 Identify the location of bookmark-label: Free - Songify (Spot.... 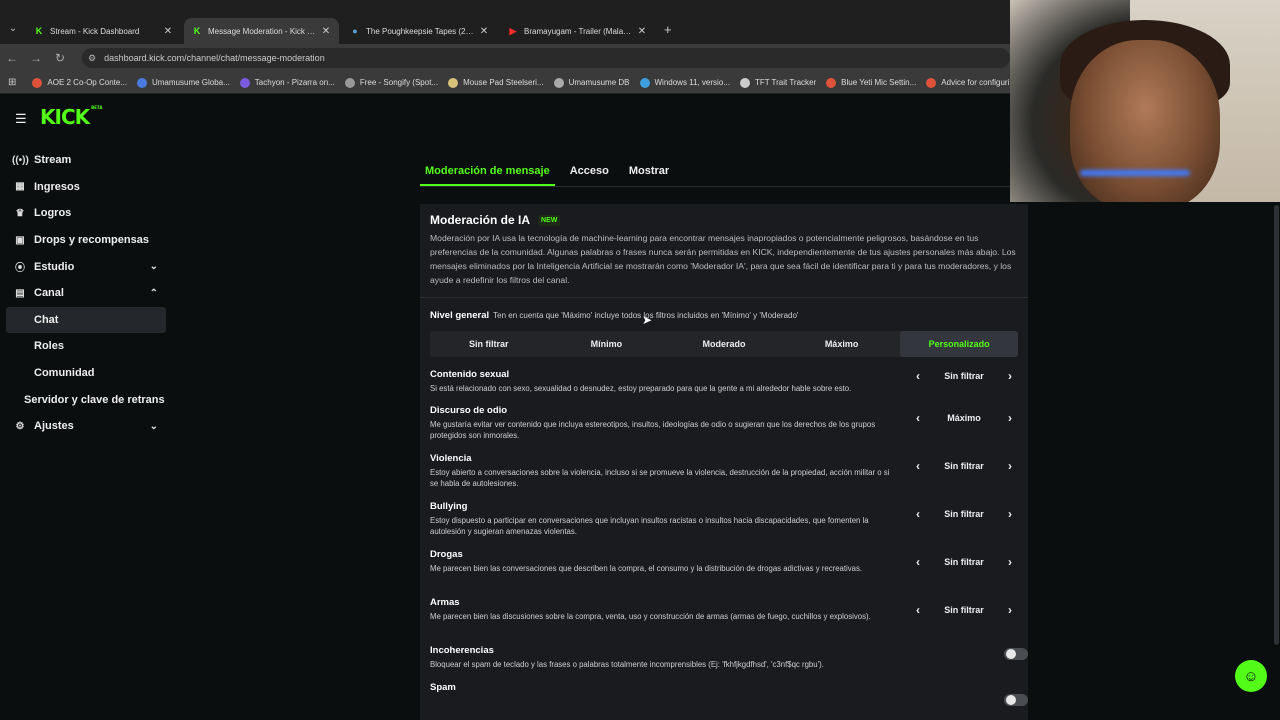
(399, 82).